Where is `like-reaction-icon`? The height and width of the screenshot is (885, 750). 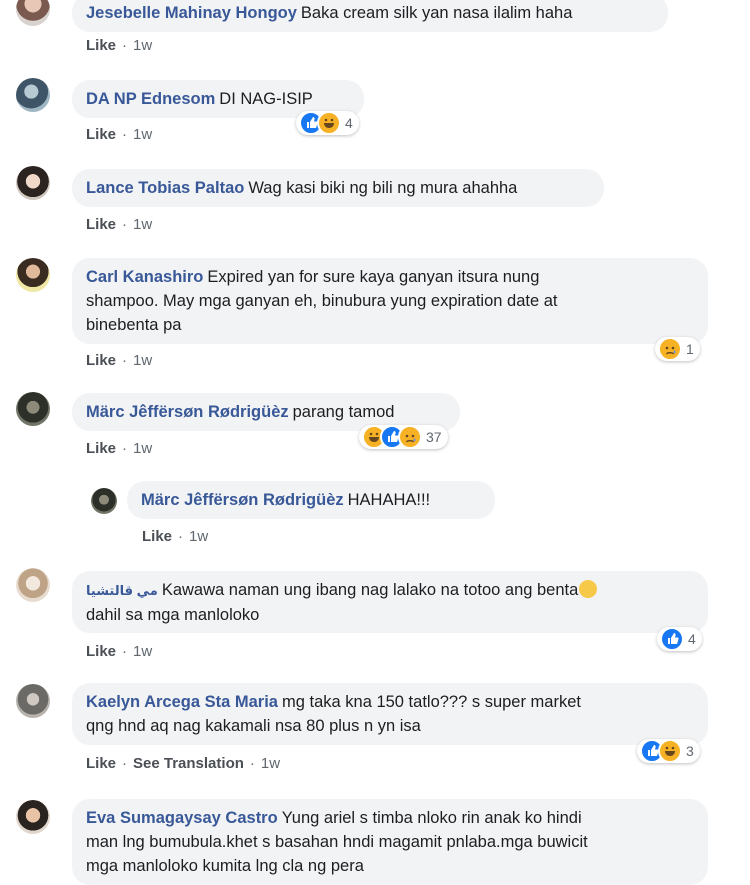 like-reaction-icon is located at coordinates (672, 639).